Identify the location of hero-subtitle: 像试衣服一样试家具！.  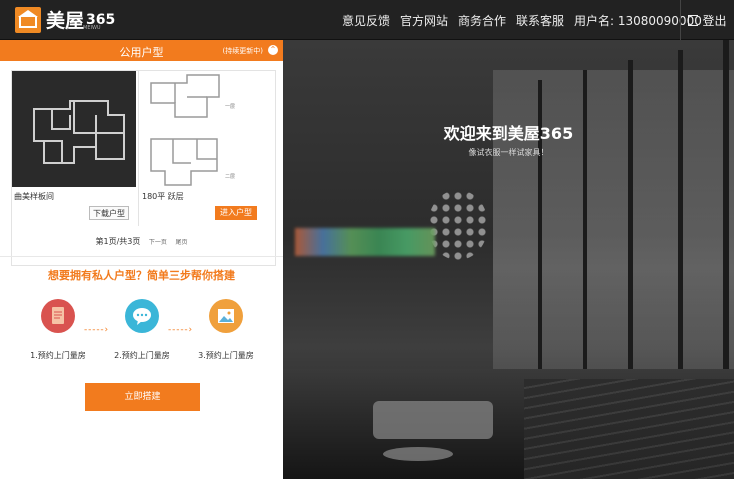
(508, 152).